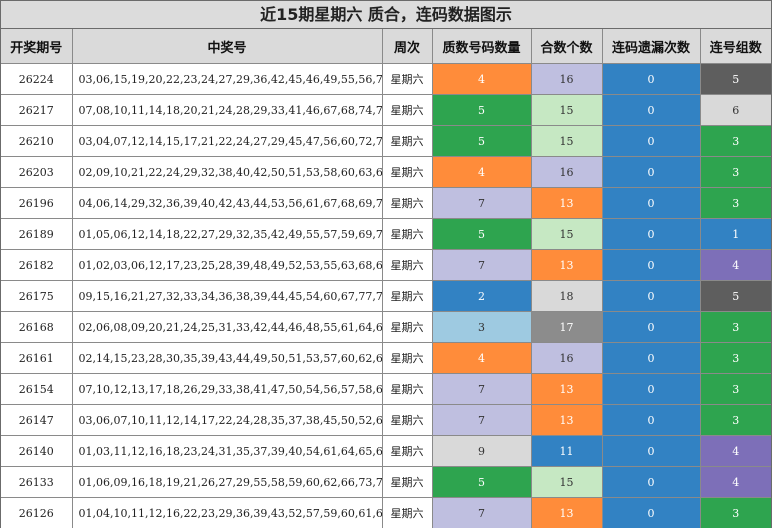  Describe the element at coordinates (37, 512) in the screenshot. I see `issue-cell: 26126` at that location.